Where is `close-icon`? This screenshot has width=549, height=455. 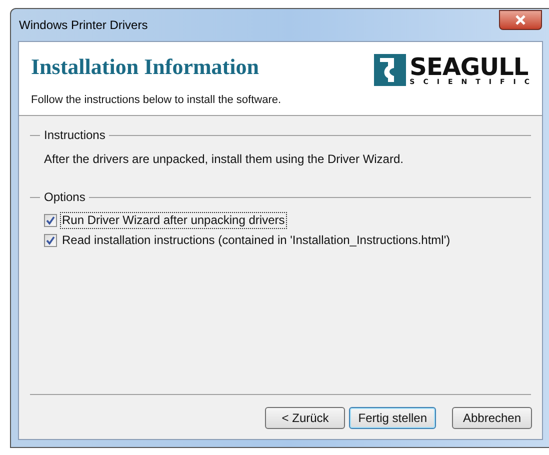
close-icon is located at coordinates (520, 20).